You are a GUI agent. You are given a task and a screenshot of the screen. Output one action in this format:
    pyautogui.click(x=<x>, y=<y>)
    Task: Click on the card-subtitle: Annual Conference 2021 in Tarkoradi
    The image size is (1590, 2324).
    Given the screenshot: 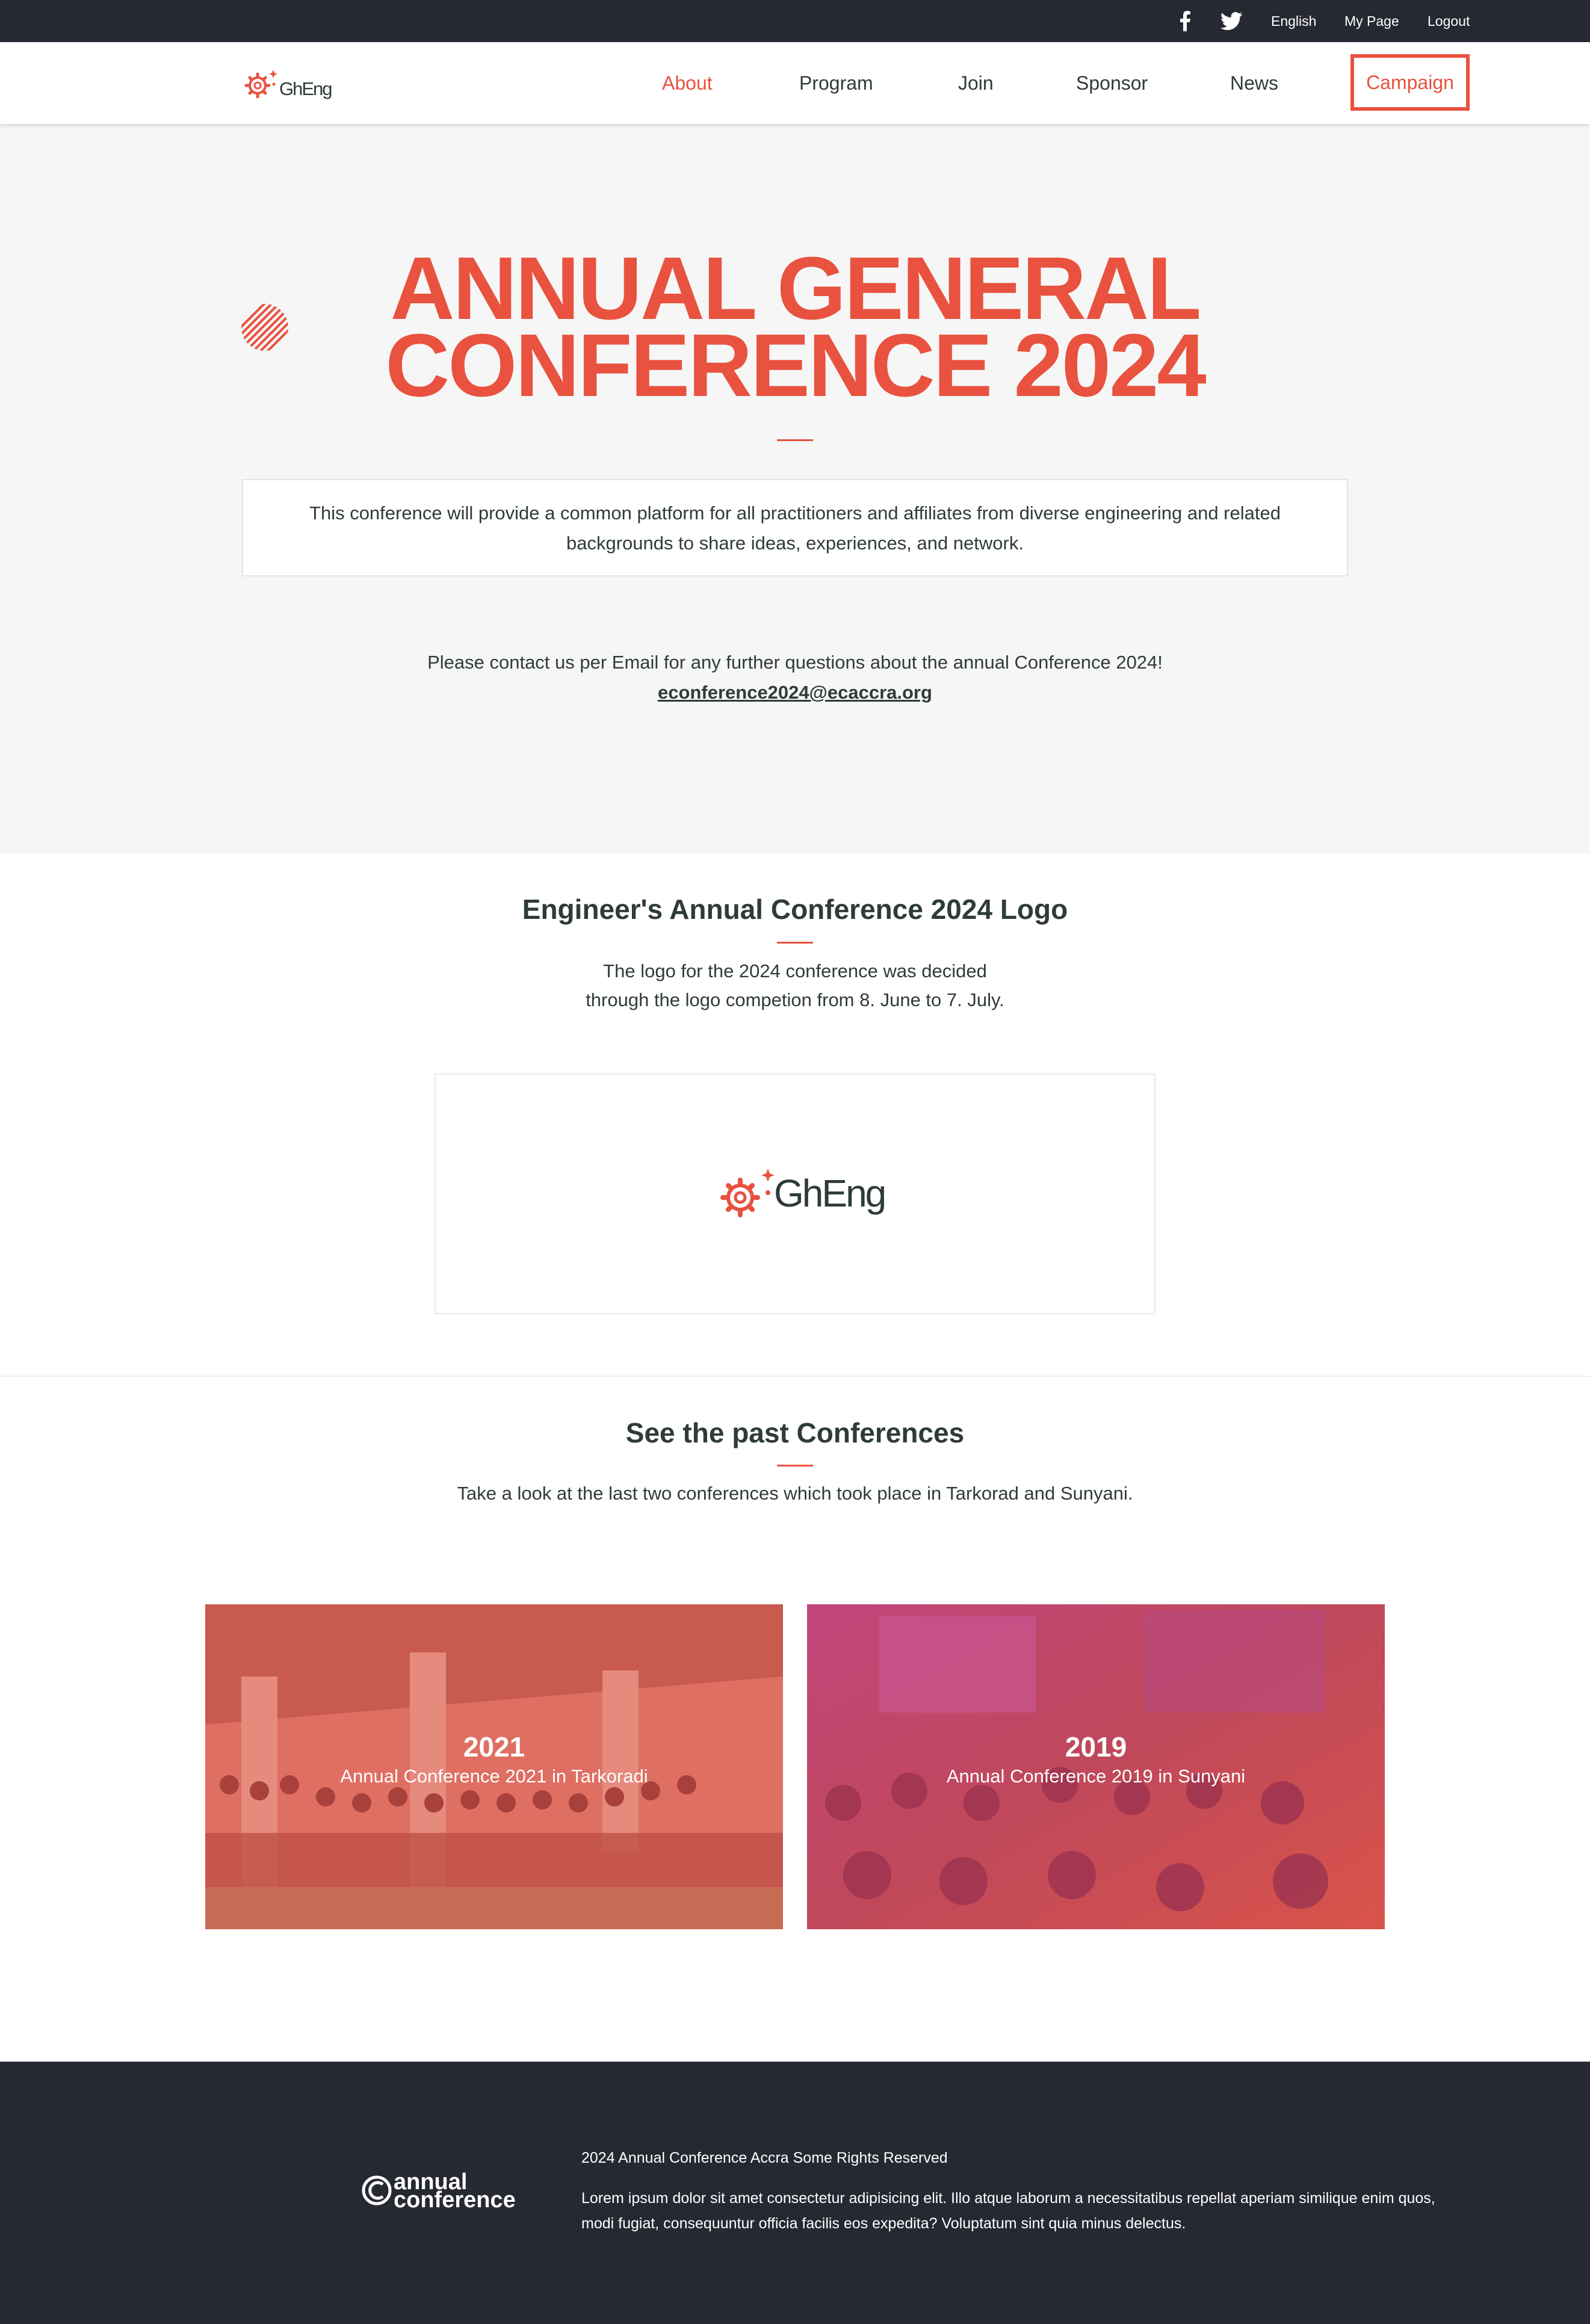 What is the action you would take?
    pyautogui.click(x=494, y=1776)
    